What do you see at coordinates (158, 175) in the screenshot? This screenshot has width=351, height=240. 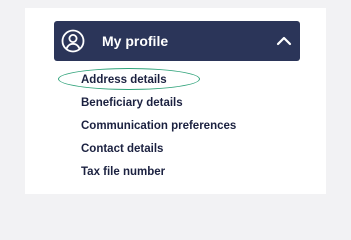 I see `menu-item-tax-file-number: Tax file number` at bounding box center [158, 175].